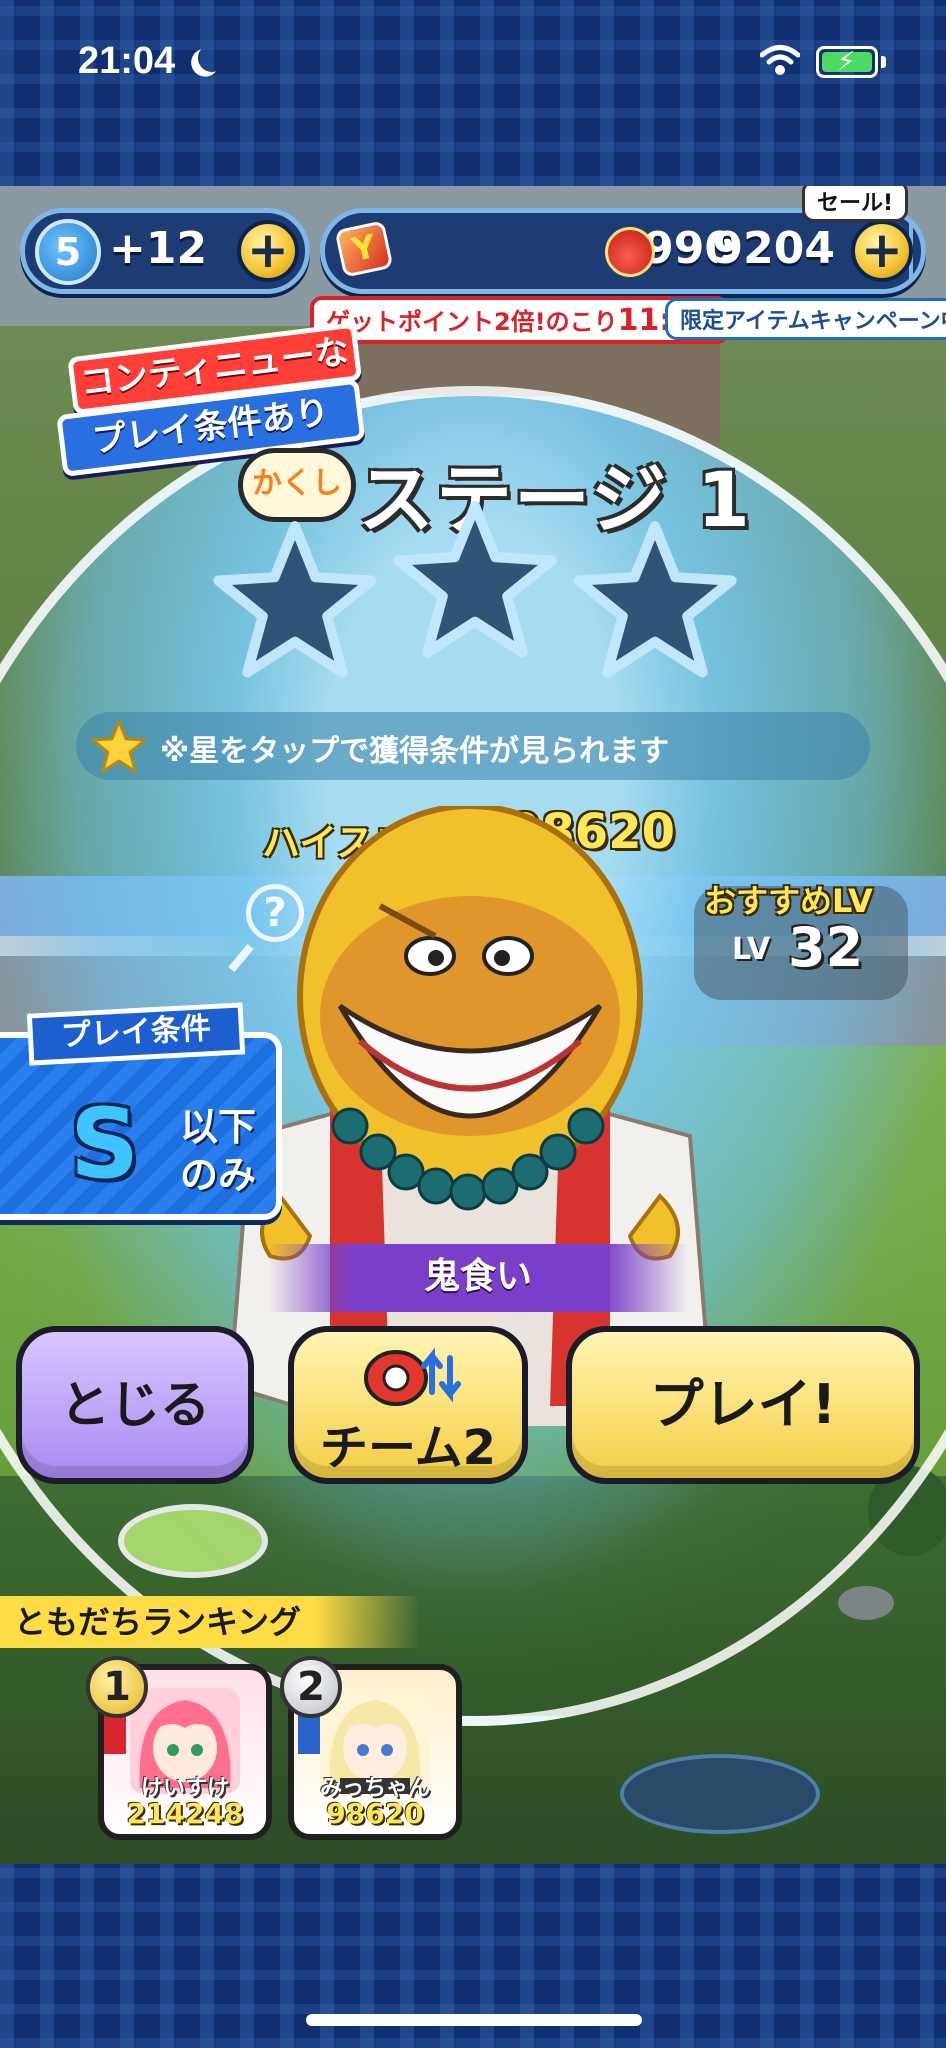 Image resolution: width=946 pixels, height=2048 pixels. I want to click on play-condition-text-1: 以下, so click(218, 1127).